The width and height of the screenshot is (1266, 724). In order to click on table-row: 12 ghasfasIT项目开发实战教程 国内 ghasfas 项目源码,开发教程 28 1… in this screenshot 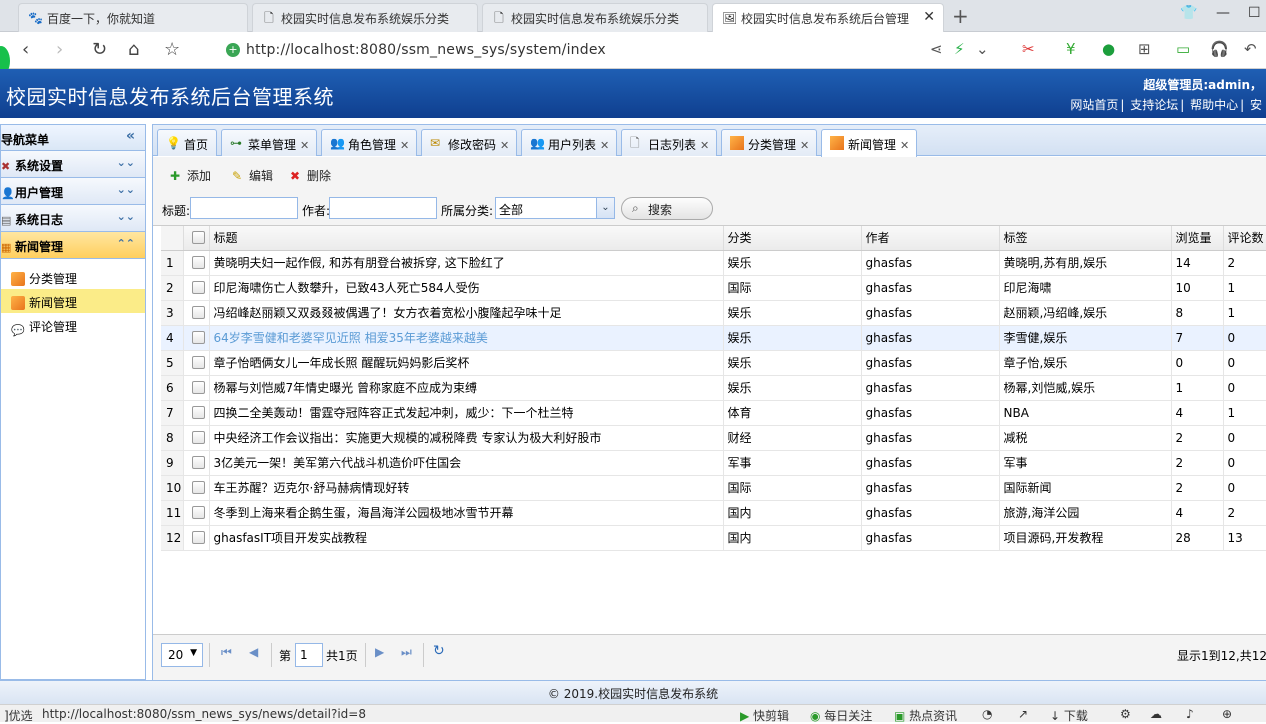, I will do `click(713, 538)`.